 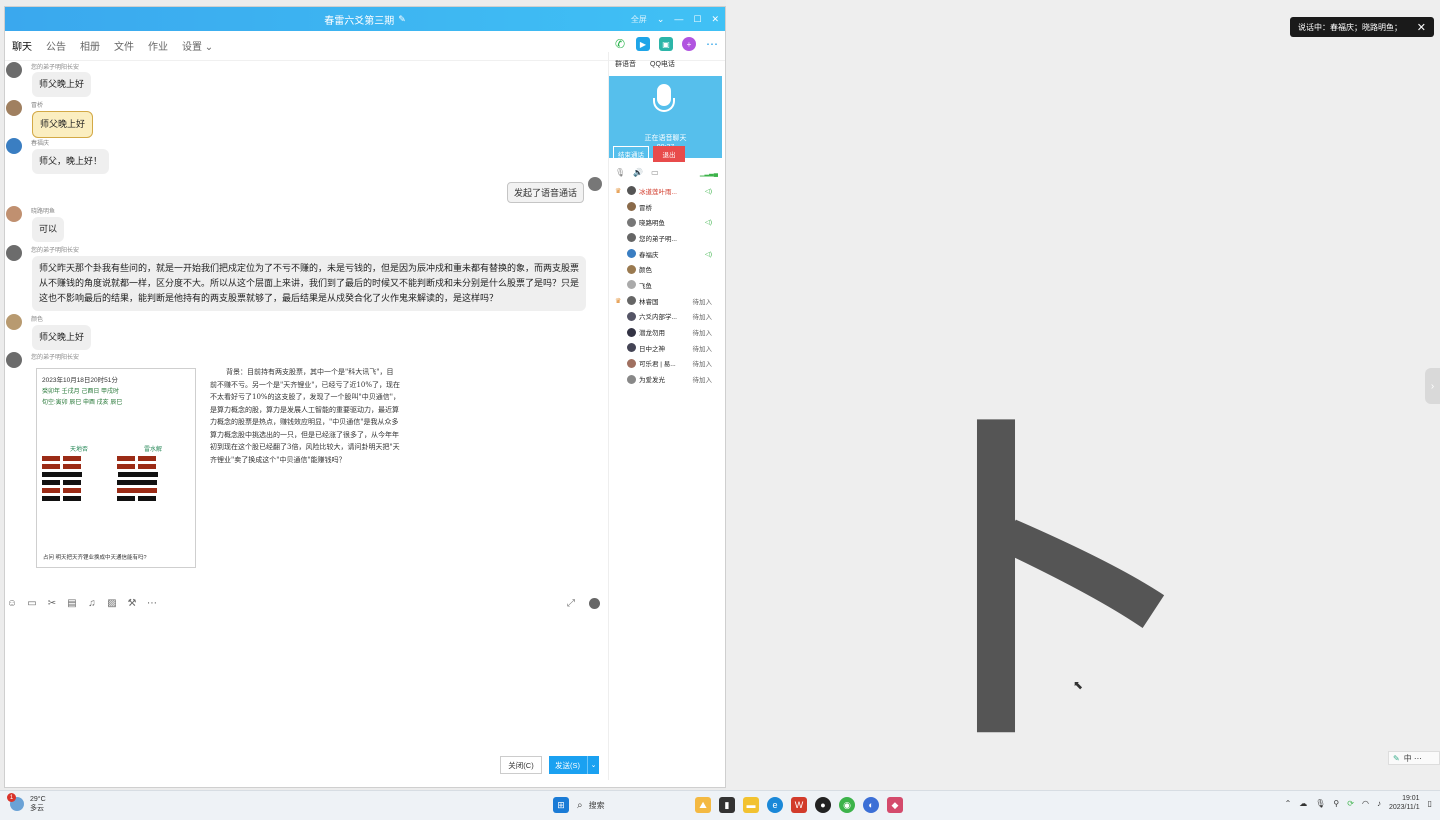 What do you see at coordinates (158, 45) in the screenshot?
I see `tab-homework: 作业` at bounding box center [158, 45].